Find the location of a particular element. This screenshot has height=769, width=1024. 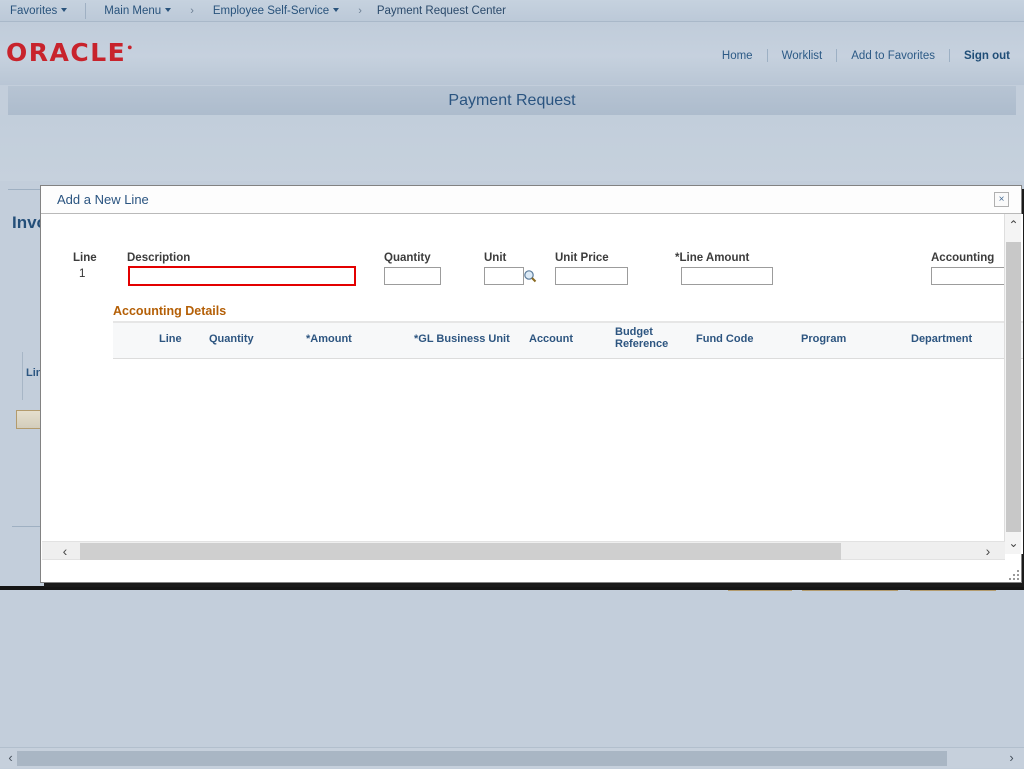

label-unit: Unit is located at coordinates (495, 258).